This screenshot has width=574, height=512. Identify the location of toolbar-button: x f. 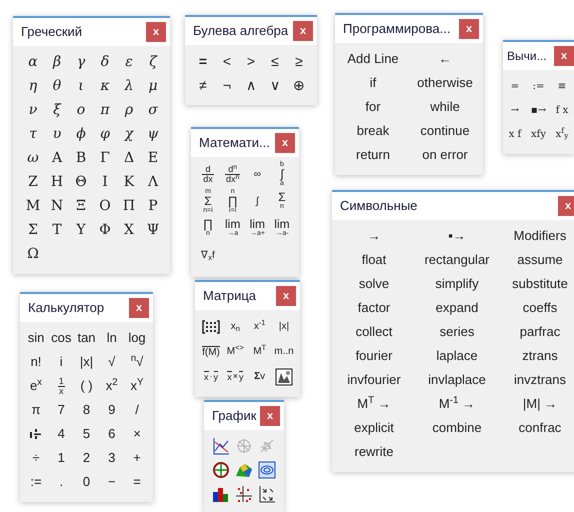
(515, 134).